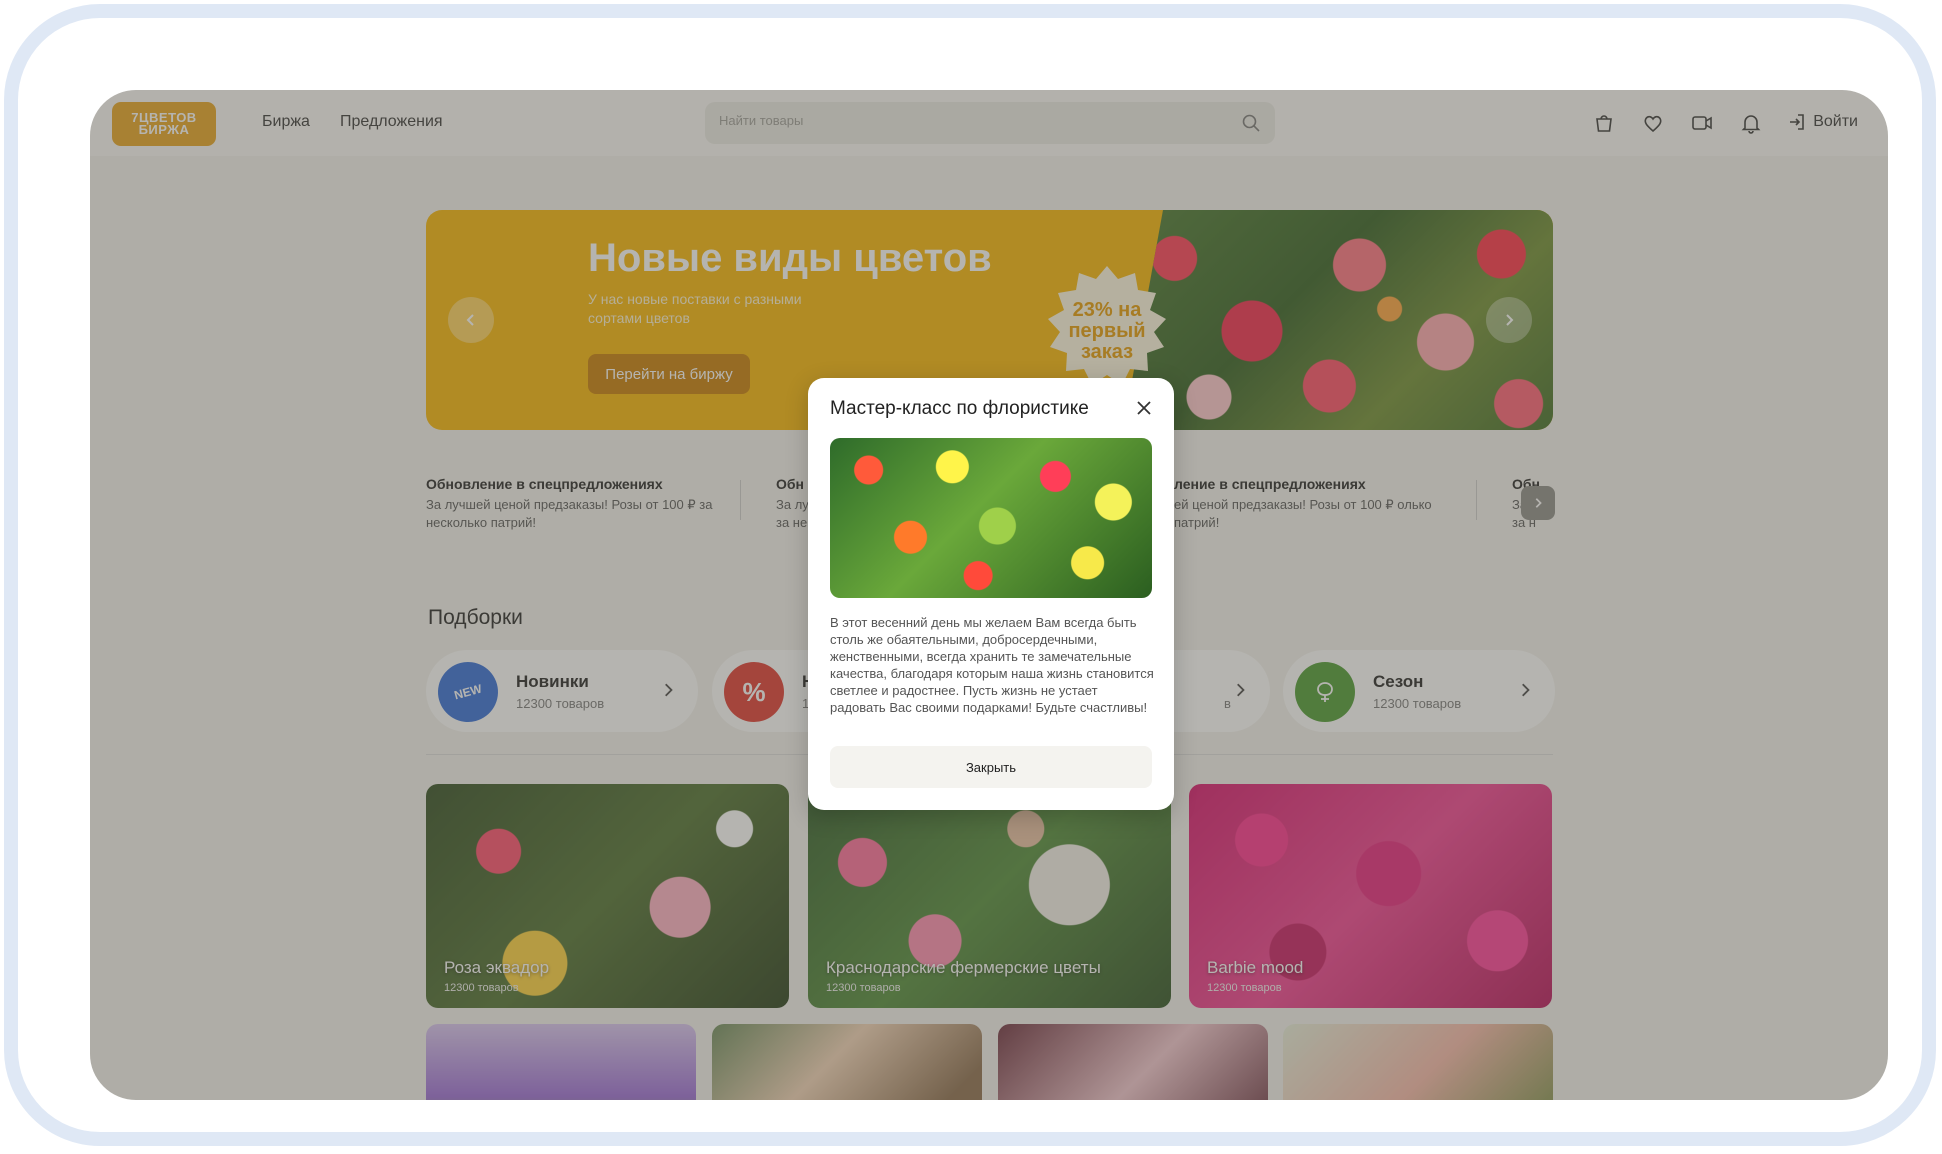 This screenshot has height=1154, width=1942. I want to click on modal-flowers-image, so click(991, 518).